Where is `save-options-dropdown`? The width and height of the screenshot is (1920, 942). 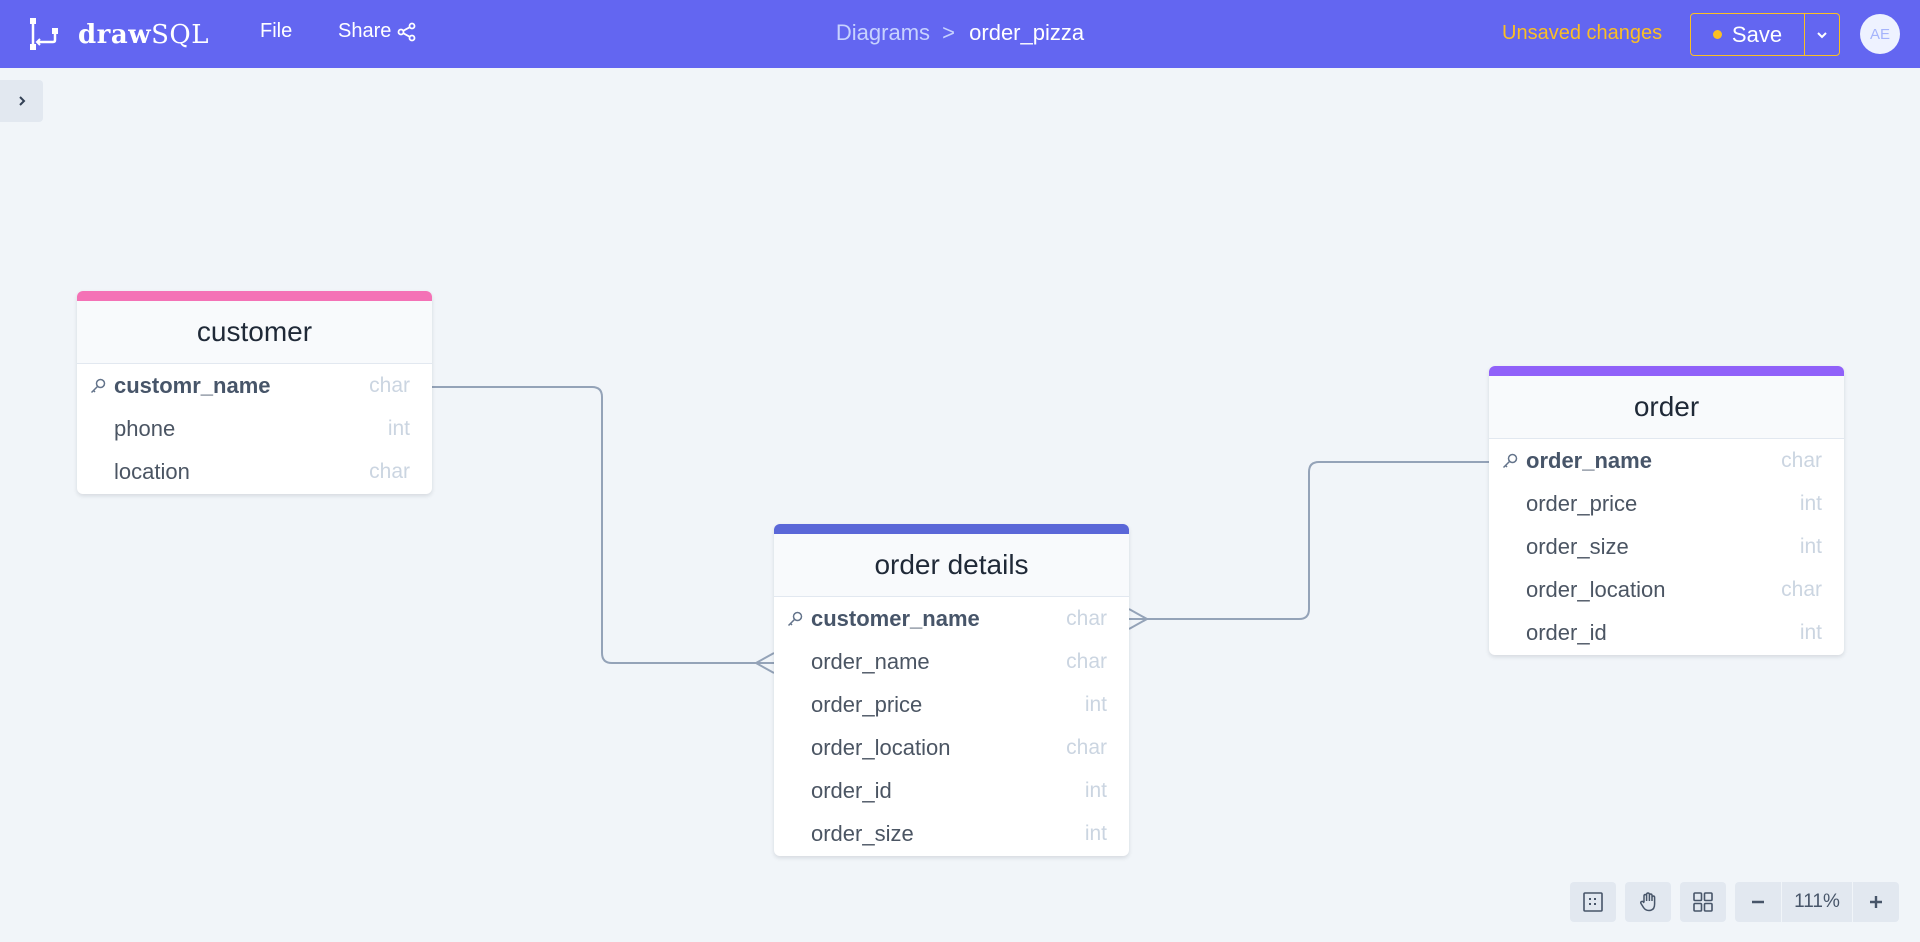 save-options-dropdown is located at coordinates (1822, 34).